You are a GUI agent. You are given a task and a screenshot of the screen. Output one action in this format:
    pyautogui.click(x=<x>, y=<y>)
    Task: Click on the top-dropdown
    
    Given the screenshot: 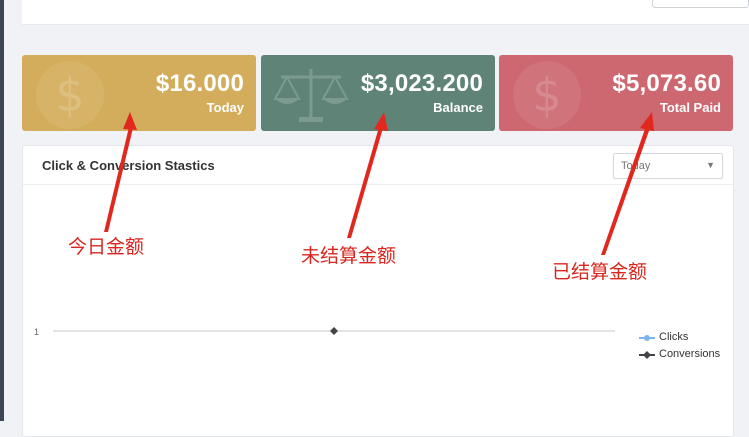 What is the action you would take?
    pyautogui.click(x=700, y=4)
    